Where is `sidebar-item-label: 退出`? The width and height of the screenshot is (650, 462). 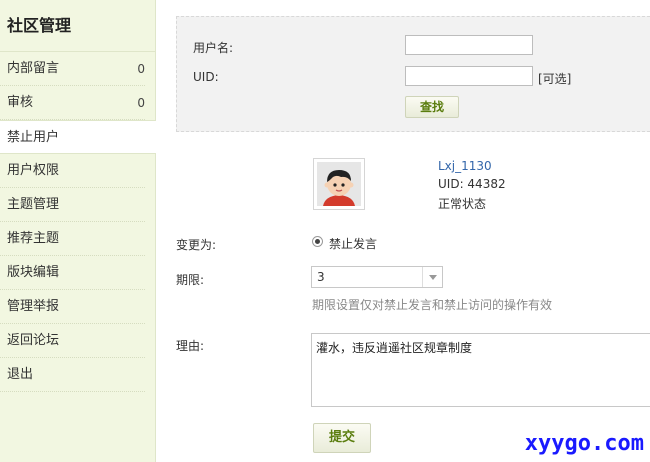 sidebar-item-label: 退出 is located at coordinates (20, 374).